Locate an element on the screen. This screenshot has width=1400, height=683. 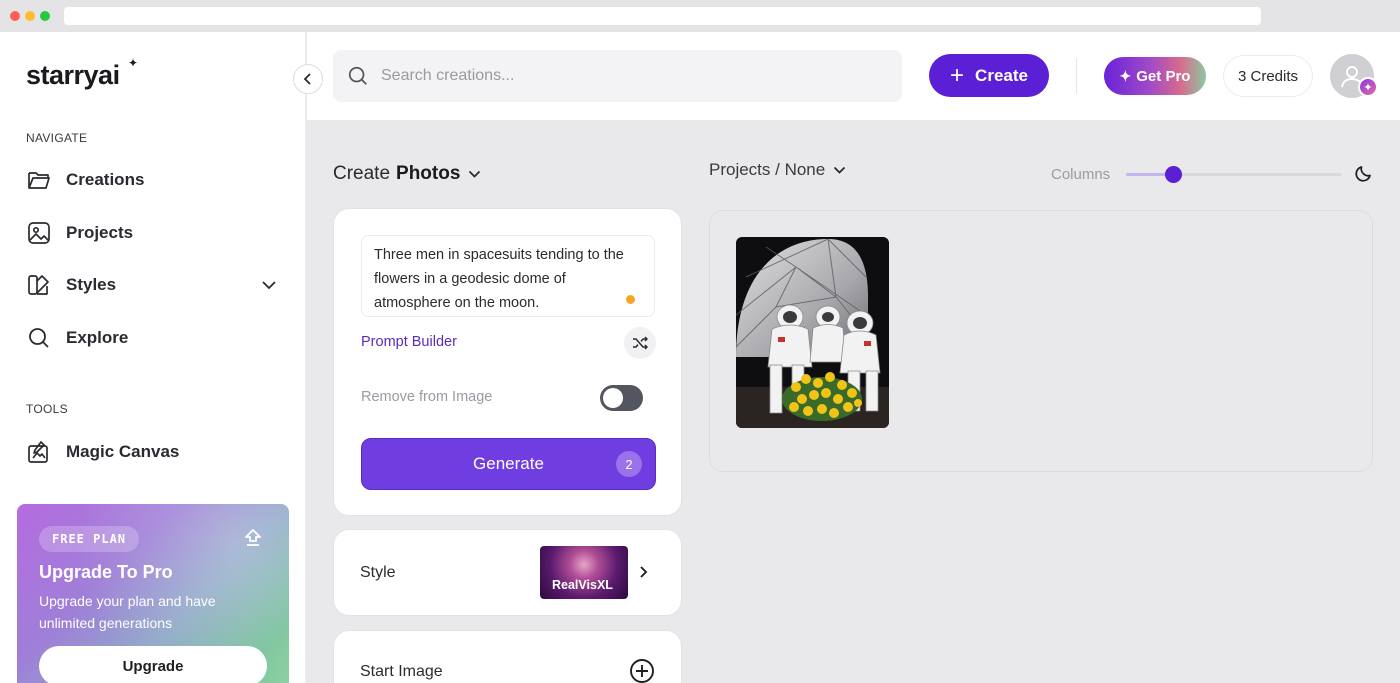
header-divider is located at coordinates (1076, 76).